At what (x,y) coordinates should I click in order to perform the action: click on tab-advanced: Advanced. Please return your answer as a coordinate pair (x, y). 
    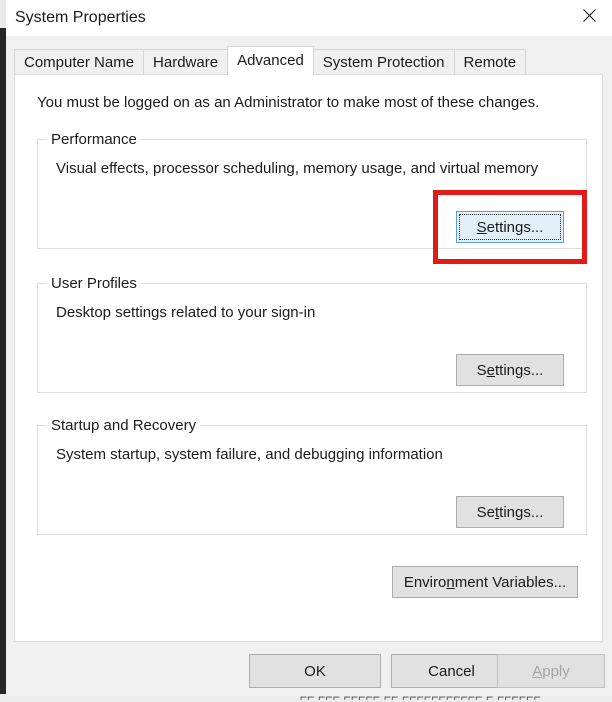
    Looking at the image, I should click on (270, 60).